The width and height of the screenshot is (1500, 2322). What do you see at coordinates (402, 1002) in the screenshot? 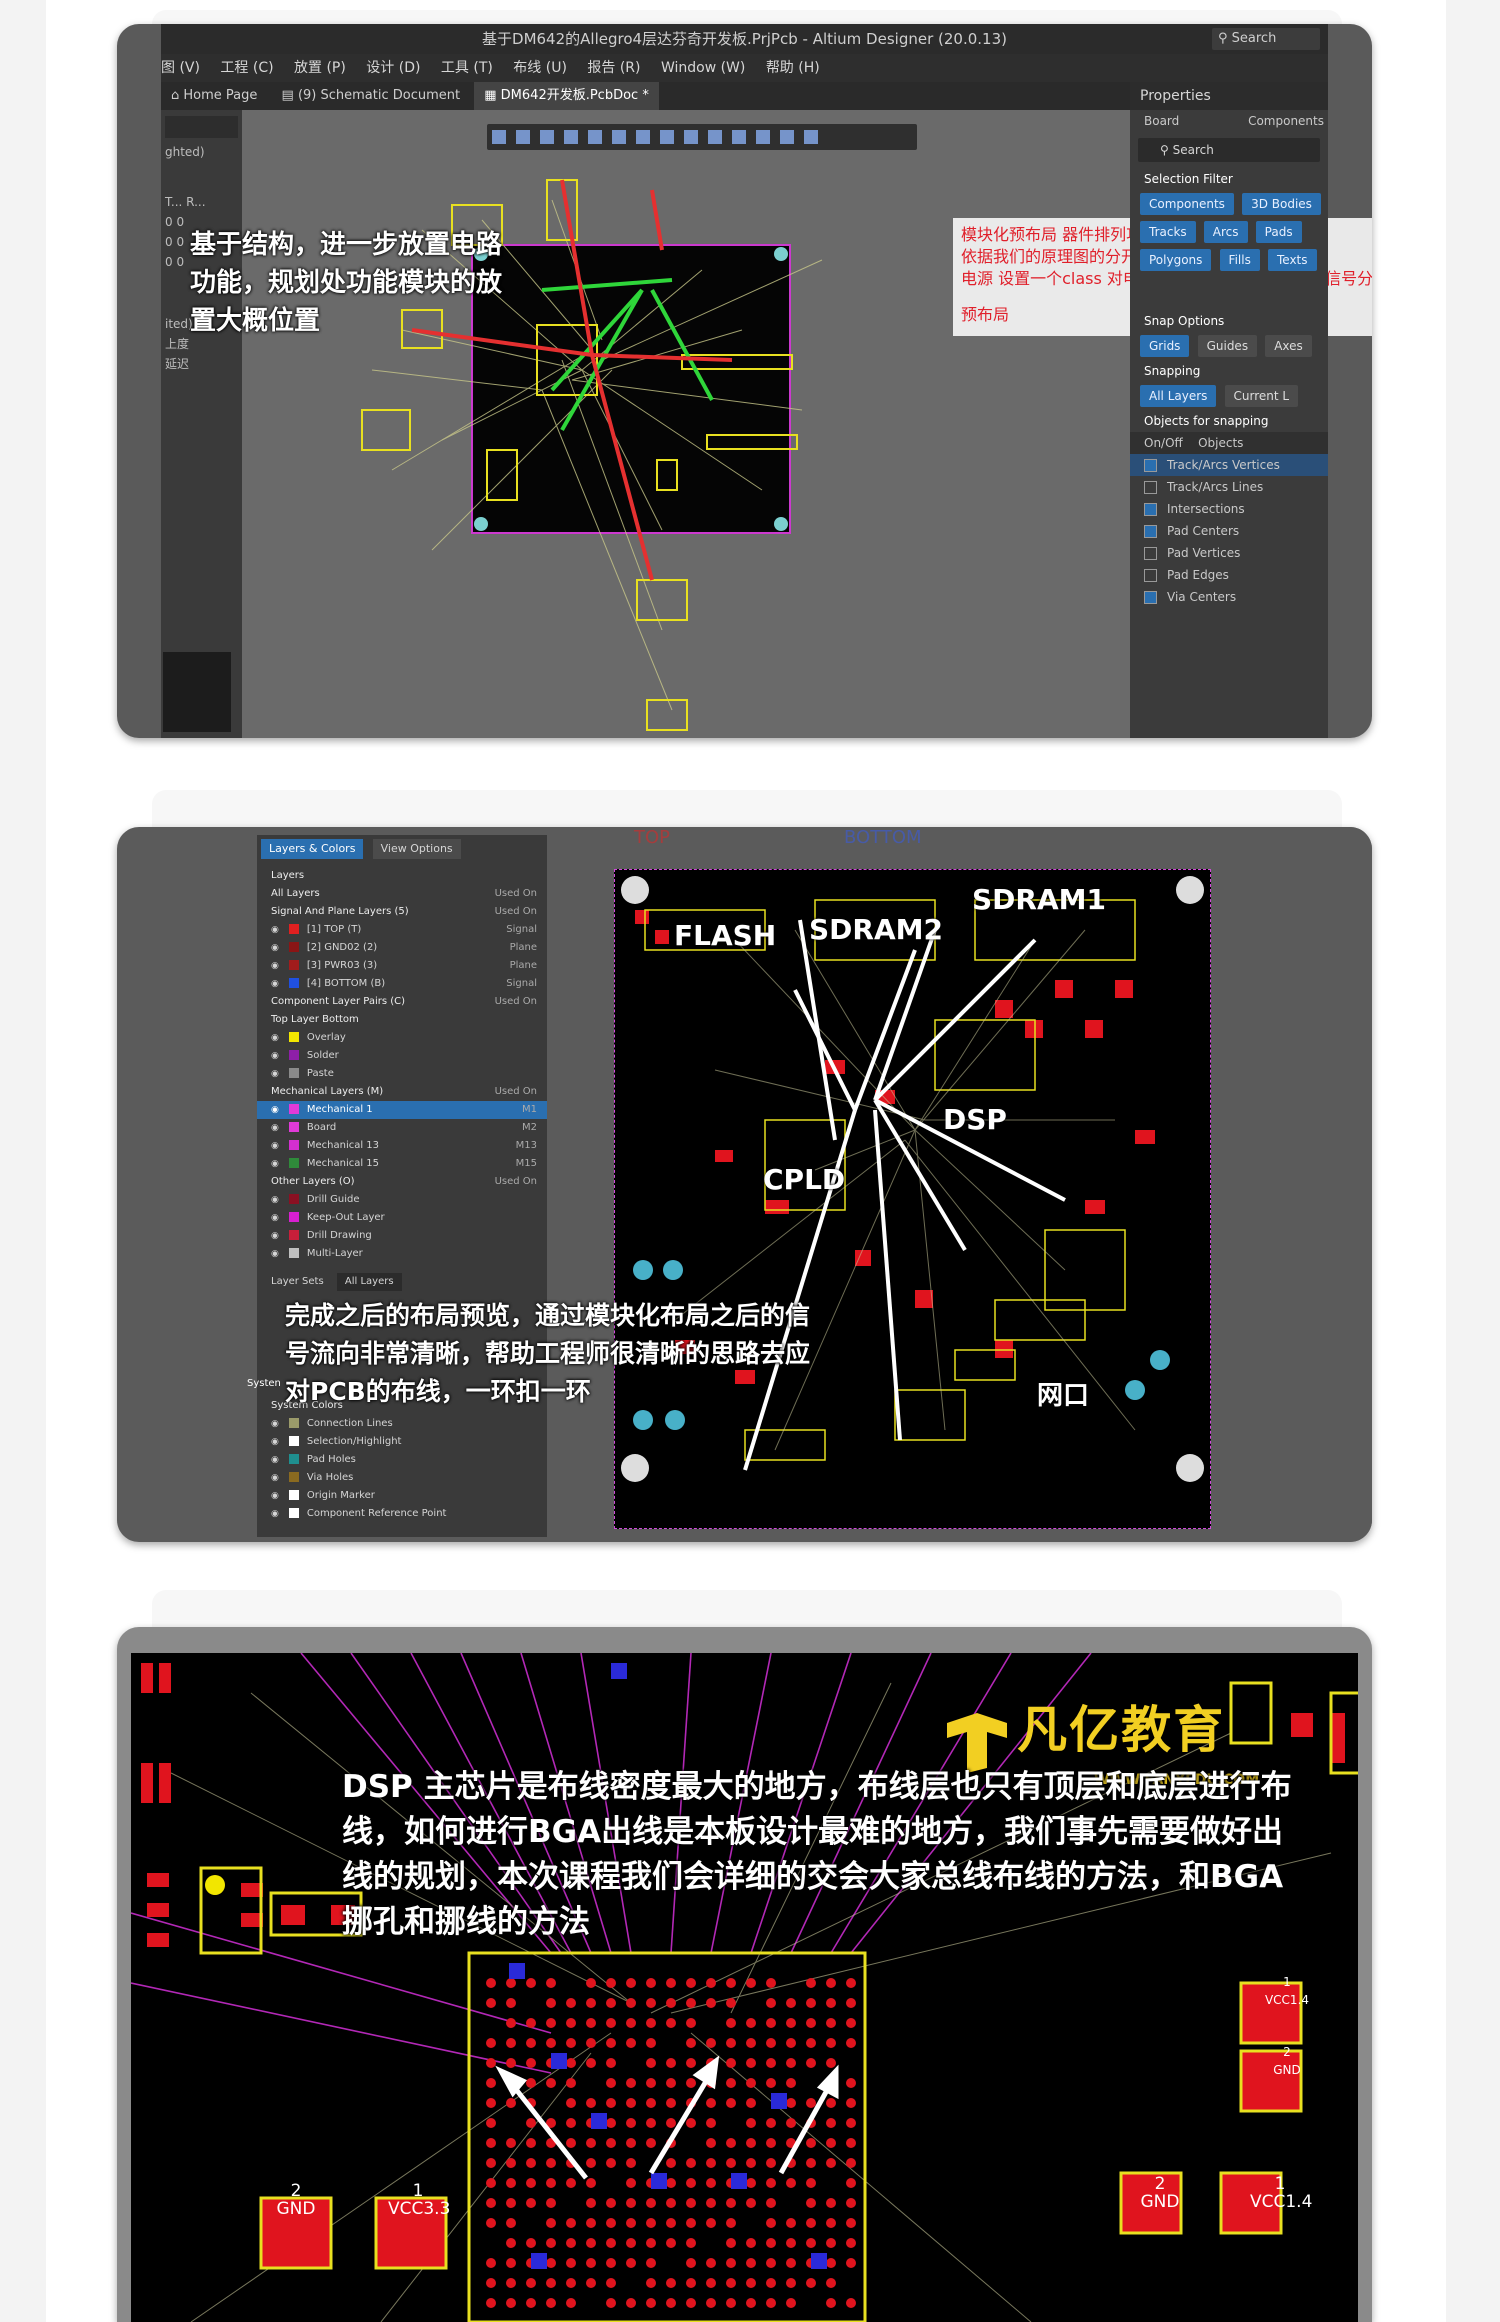
I see `layer-row: Component Layer Pairs (C) Used On` at bounding box center [402, 1002].